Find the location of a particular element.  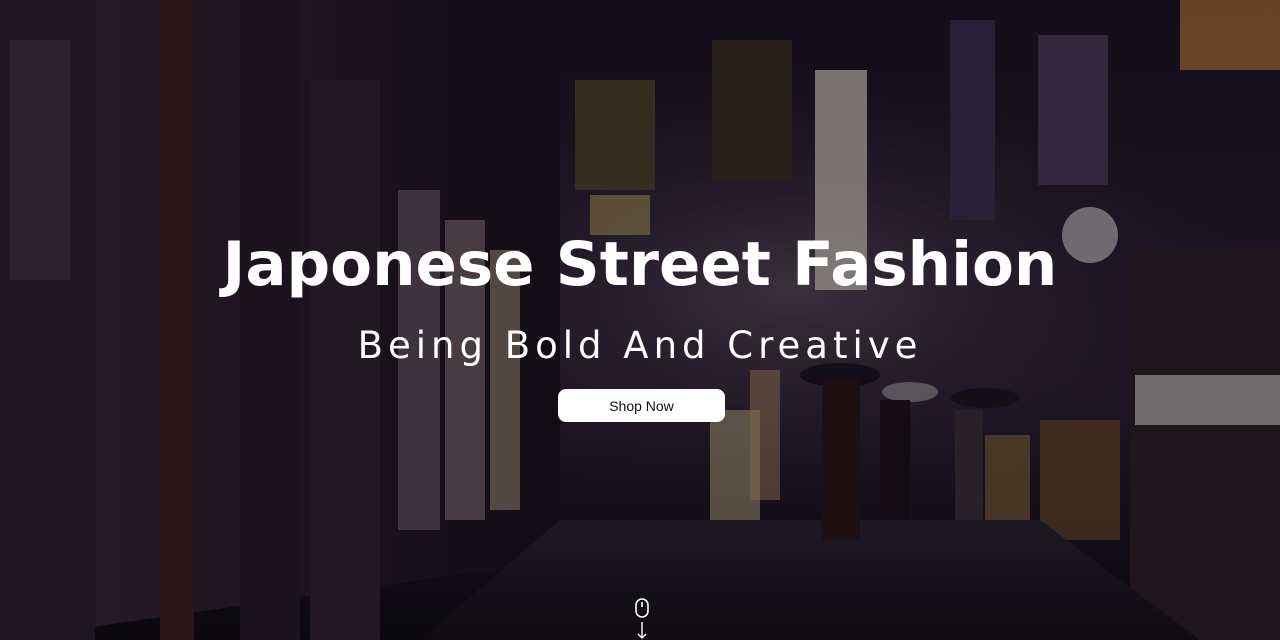

hero-title: Japonese Street Fashion is located at coordinates (640, 264).